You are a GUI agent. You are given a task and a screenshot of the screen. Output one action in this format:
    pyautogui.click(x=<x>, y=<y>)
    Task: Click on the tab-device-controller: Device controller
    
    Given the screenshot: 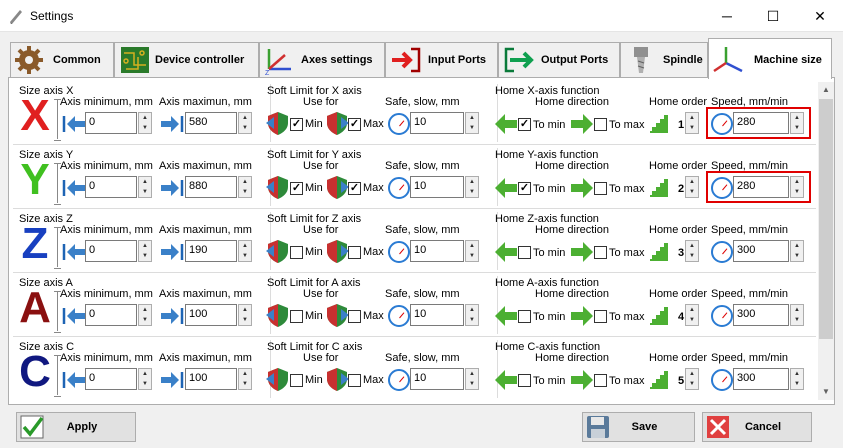 What is the action you would take?
    pyautogui.click(x=186, y=60)
    